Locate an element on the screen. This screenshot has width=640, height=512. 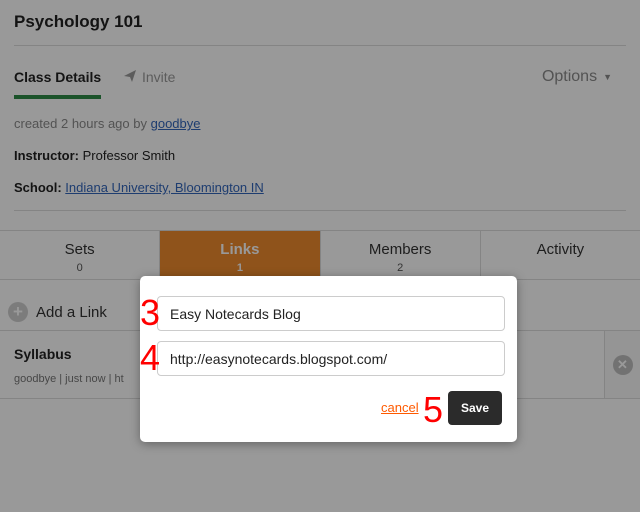
save-button: Save is located at coordinates (475, 408).